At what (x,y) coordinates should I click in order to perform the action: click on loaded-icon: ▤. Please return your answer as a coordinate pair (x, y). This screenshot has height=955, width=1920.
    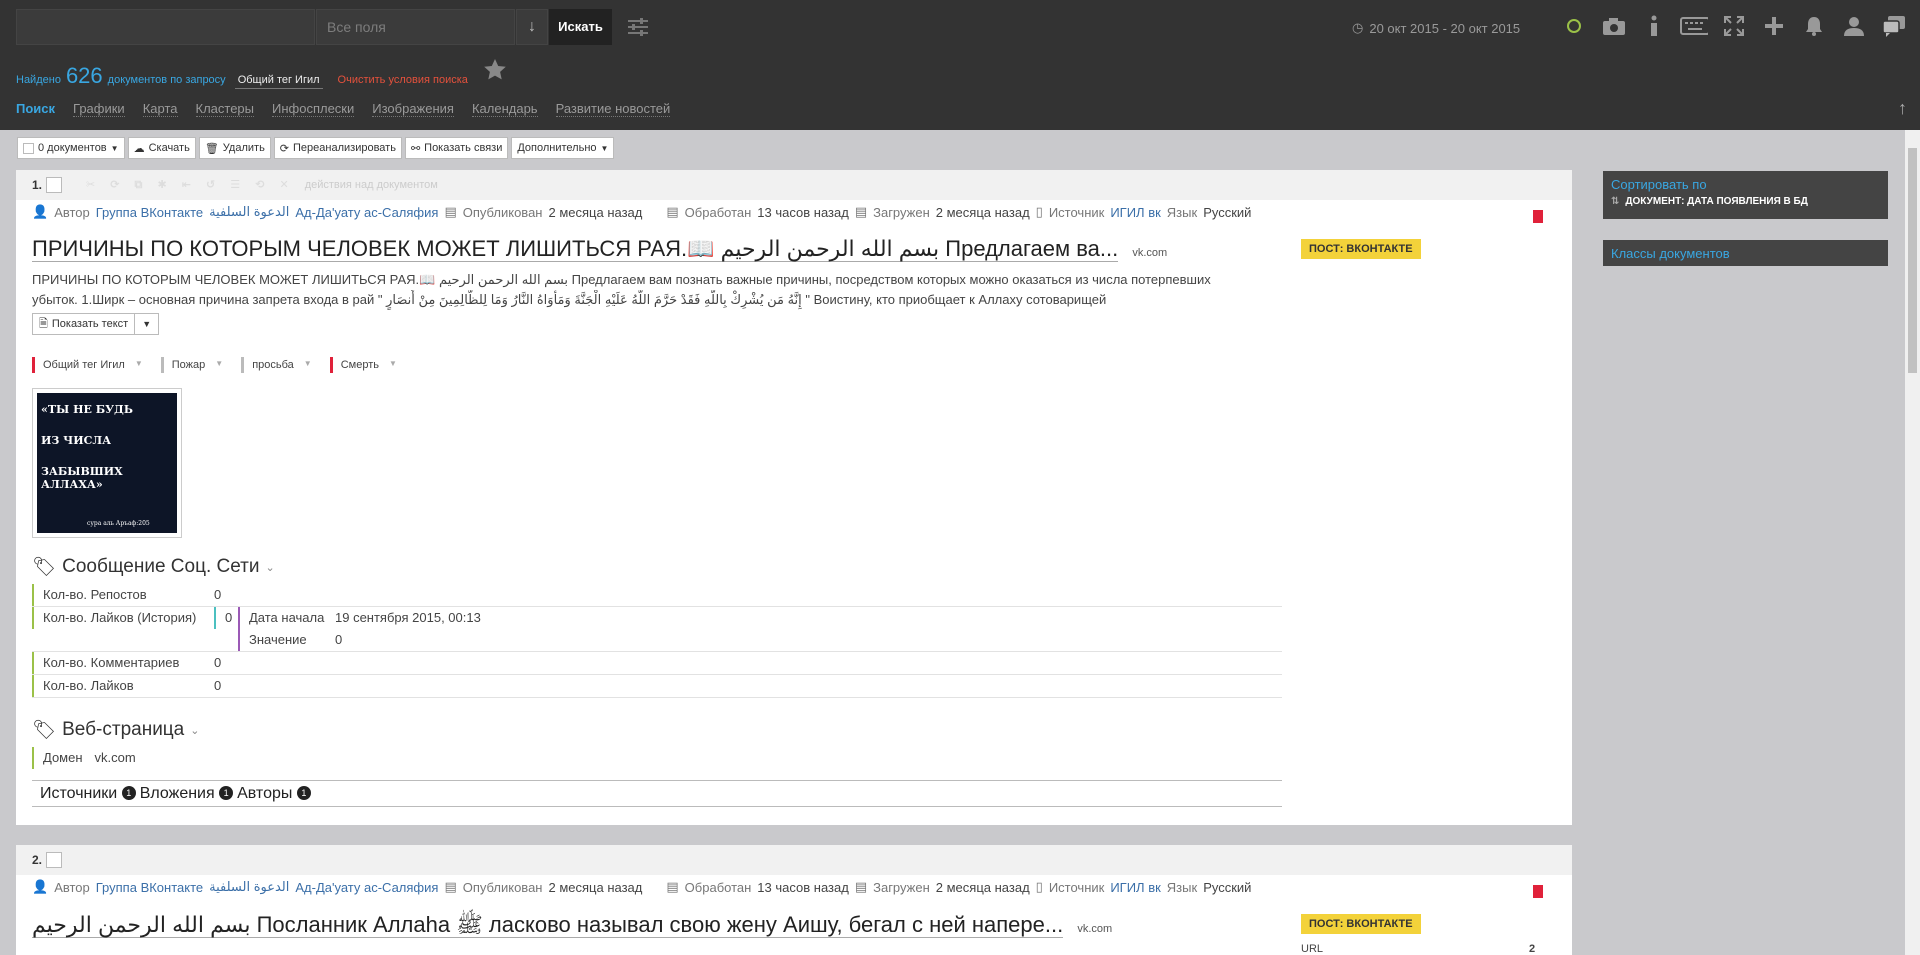
    Looking at the image, I should click on (861, 211).